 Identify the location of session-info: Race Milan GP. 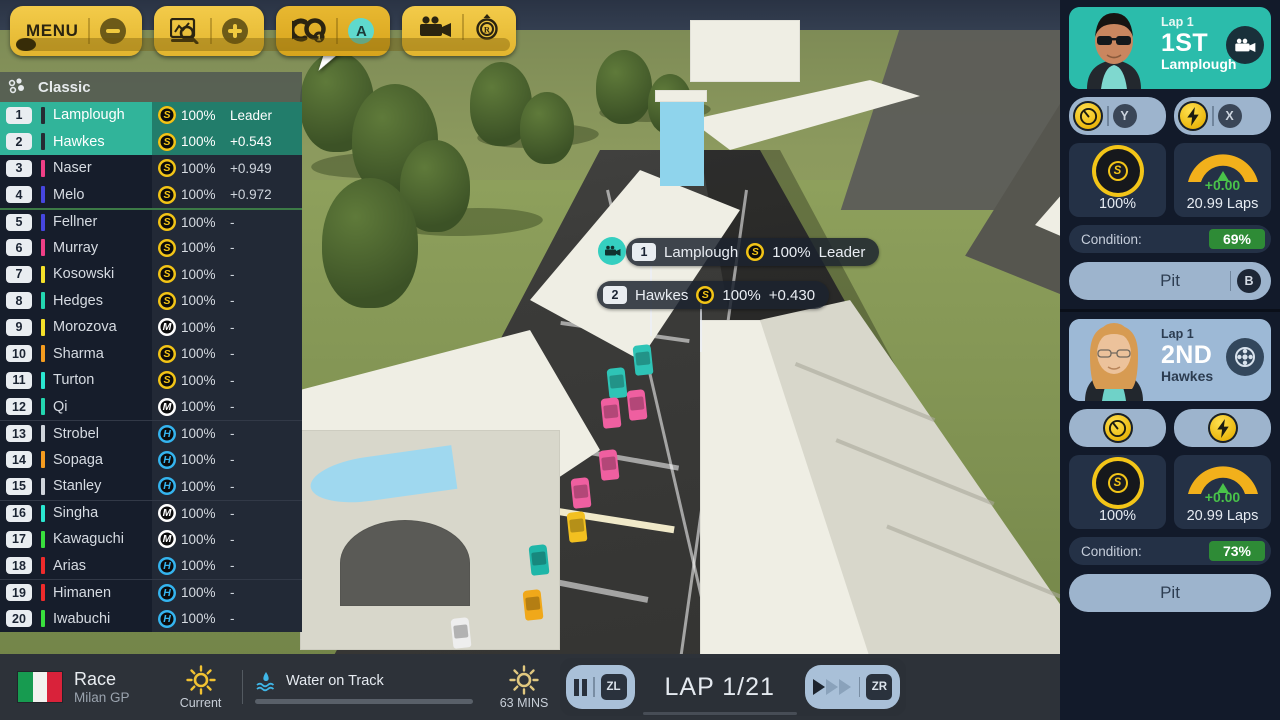
(102, 687).